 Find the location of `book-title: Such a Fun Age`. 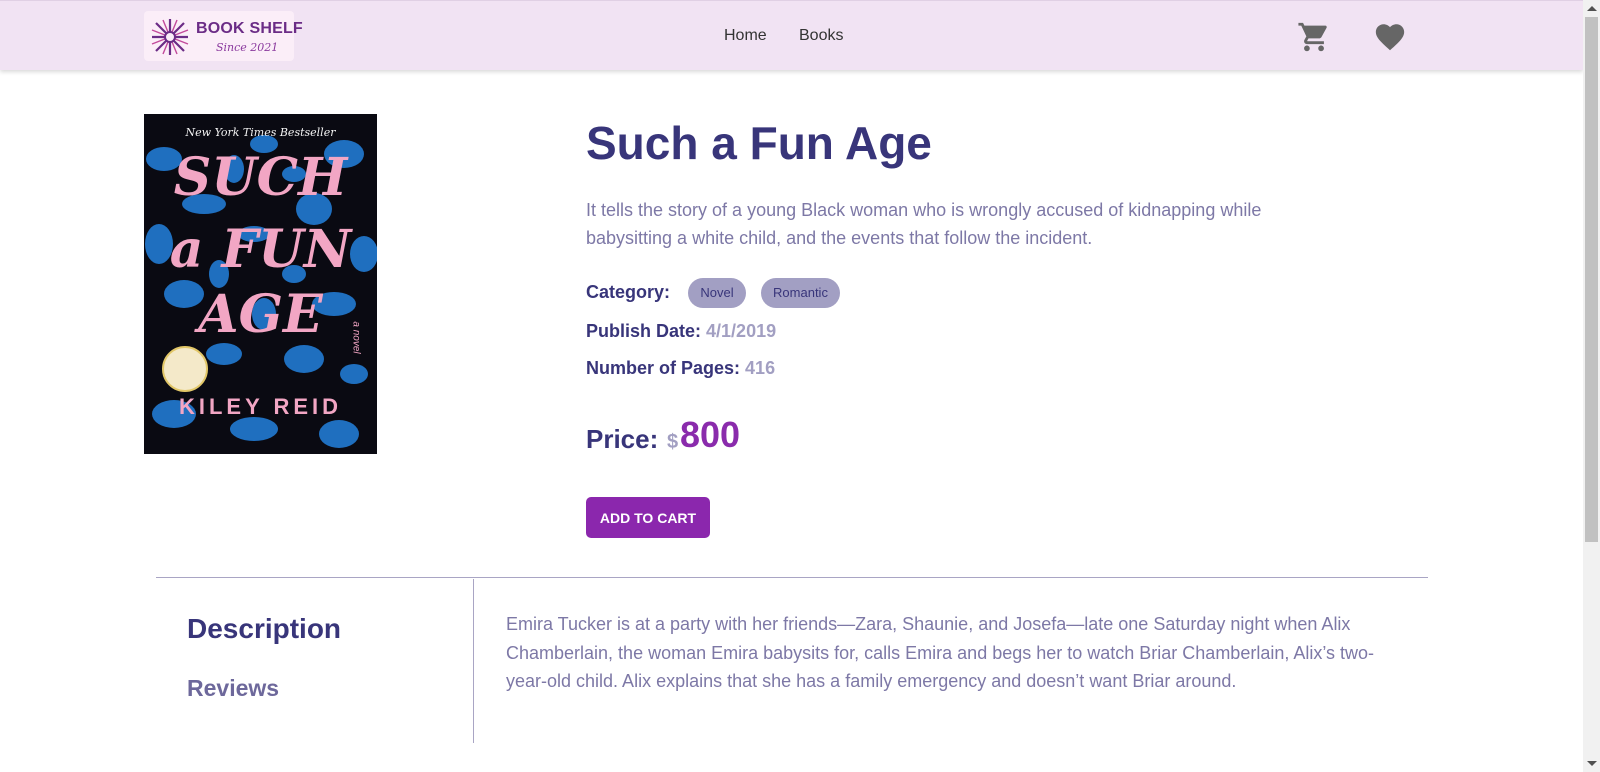

book-title: Such a Fun Age is located at coordinates (759, 143).